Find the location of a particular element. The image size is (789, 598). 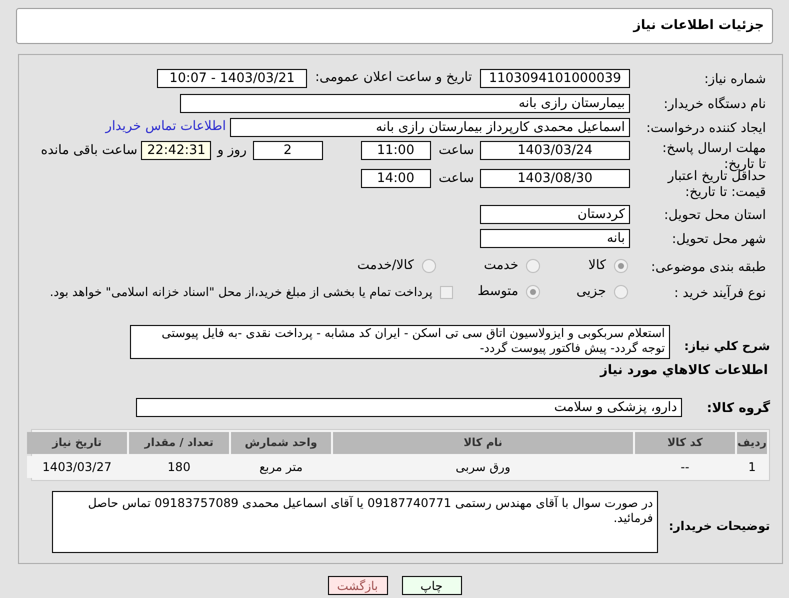

field-label: توضیحات خریدار: is located at coordinates (719, 526).